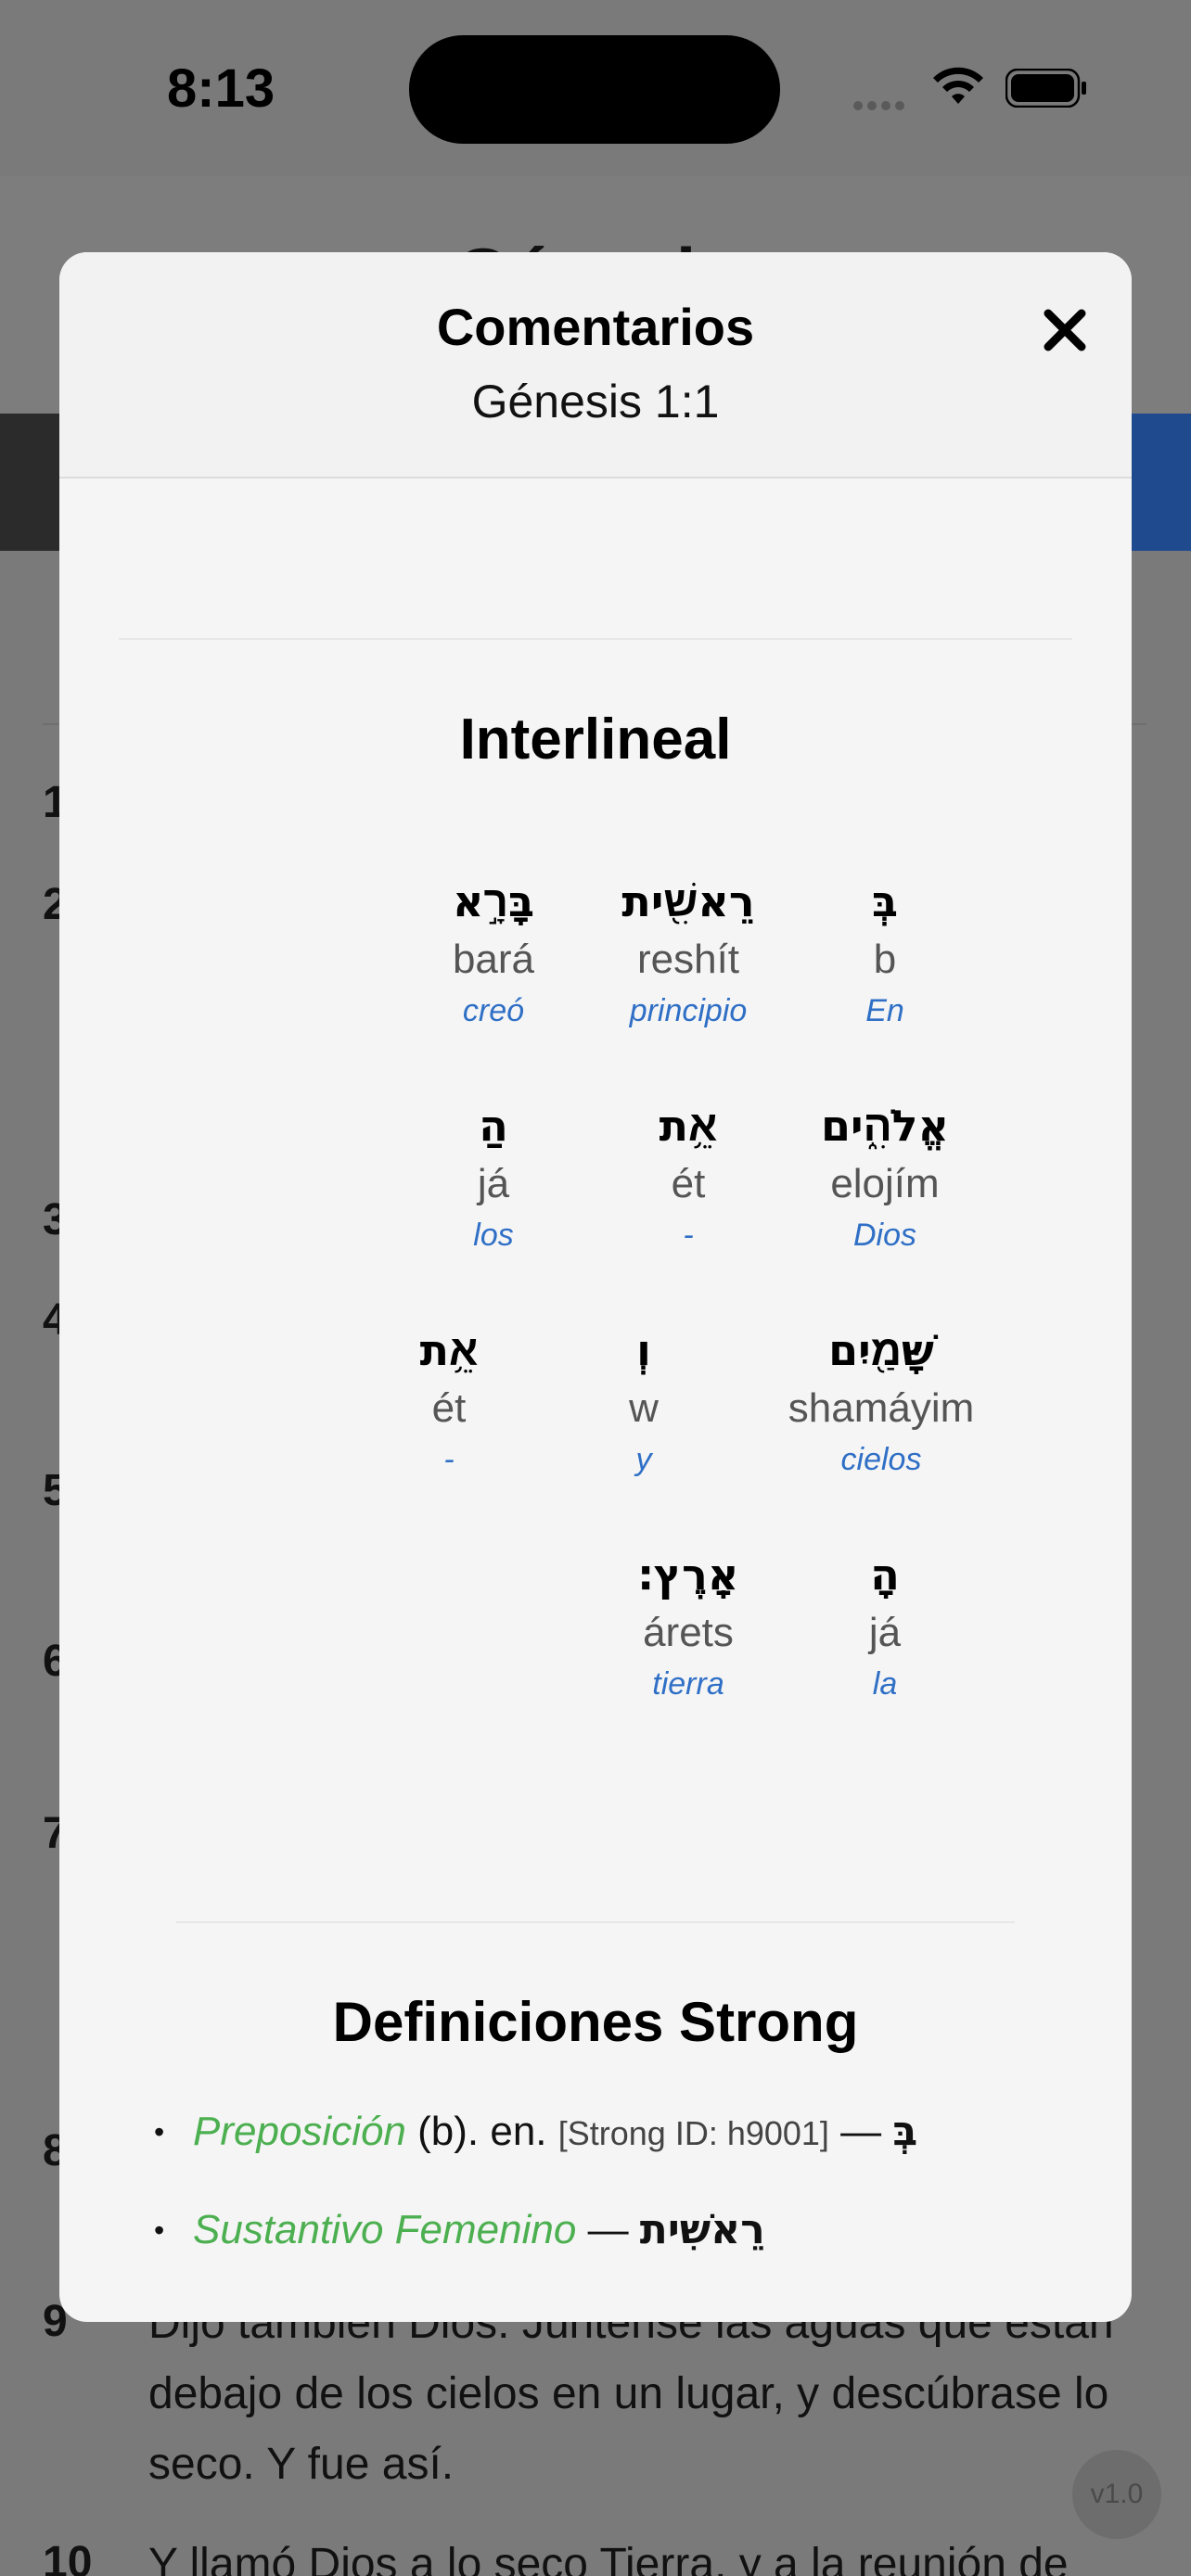 The height and width of the screenshot is (2576, 1191). Describe the element at coordinates (595, 401) in the screenshot. I see `modal-subtitle: Génesis 1:1` at that location.